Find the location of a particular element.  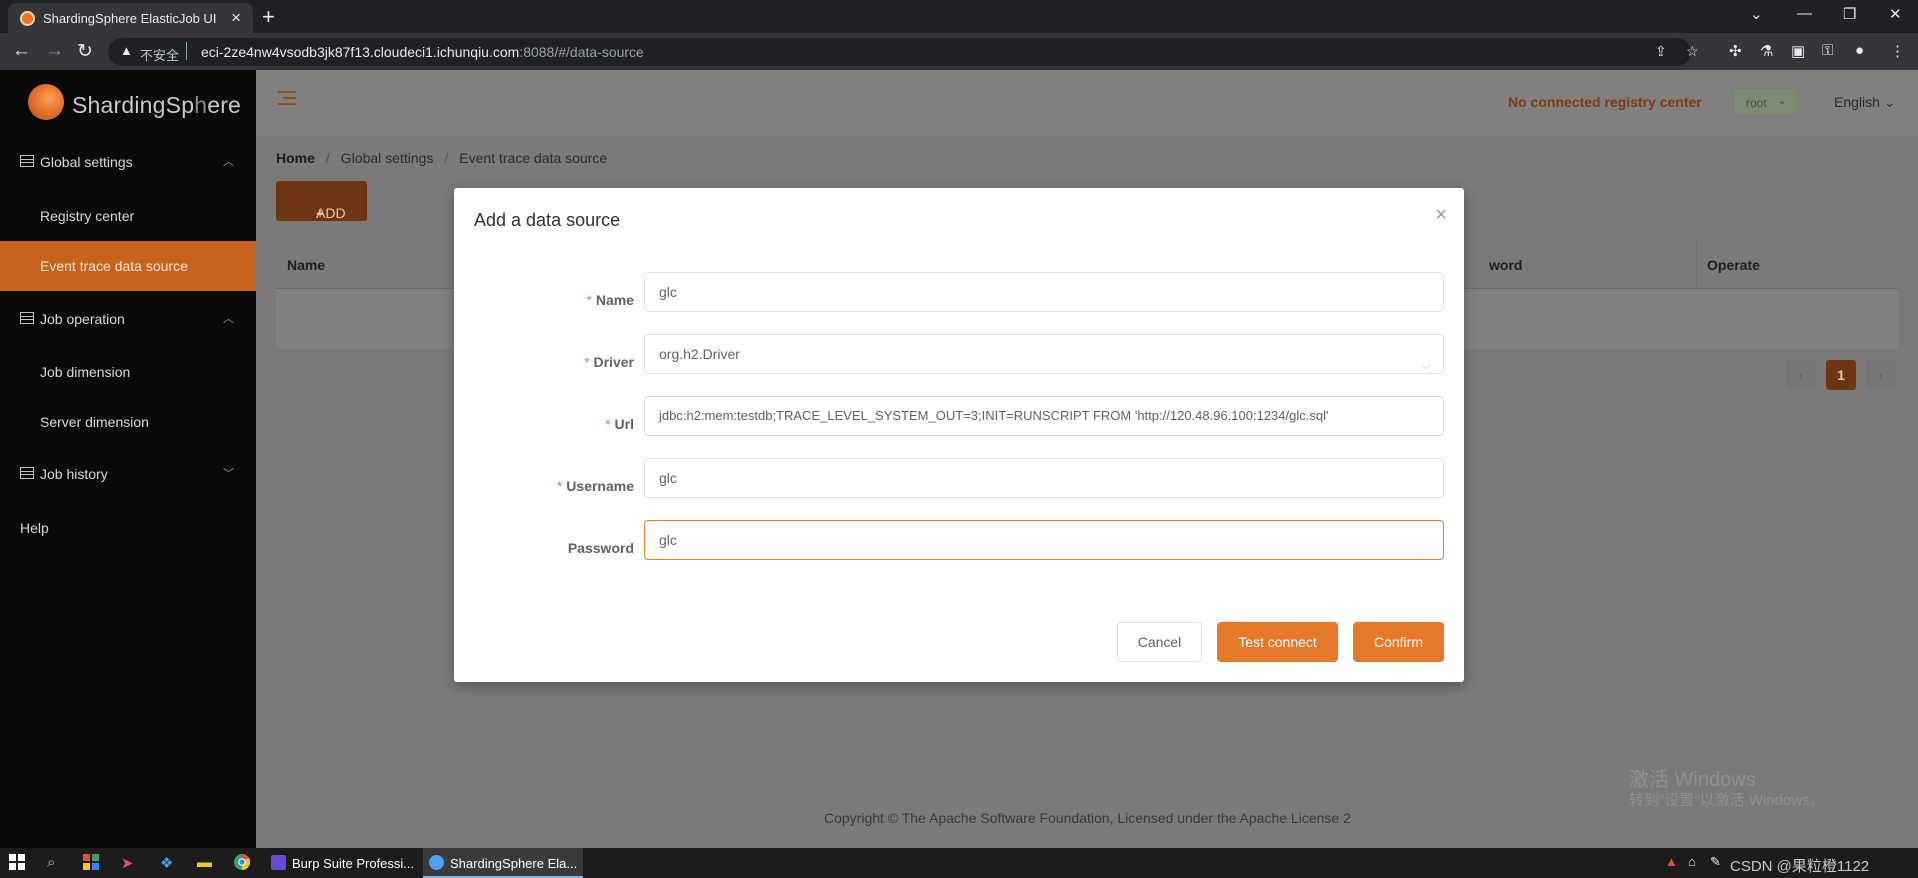

add-button-label: ADD is located at coordinates (331, 213).